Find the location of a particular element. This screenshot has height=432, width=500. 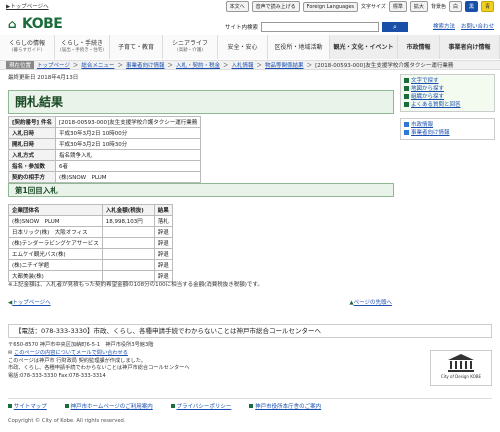

nav-item-tourism: 観光・文化・イベント is located at coordinates (364, 47).